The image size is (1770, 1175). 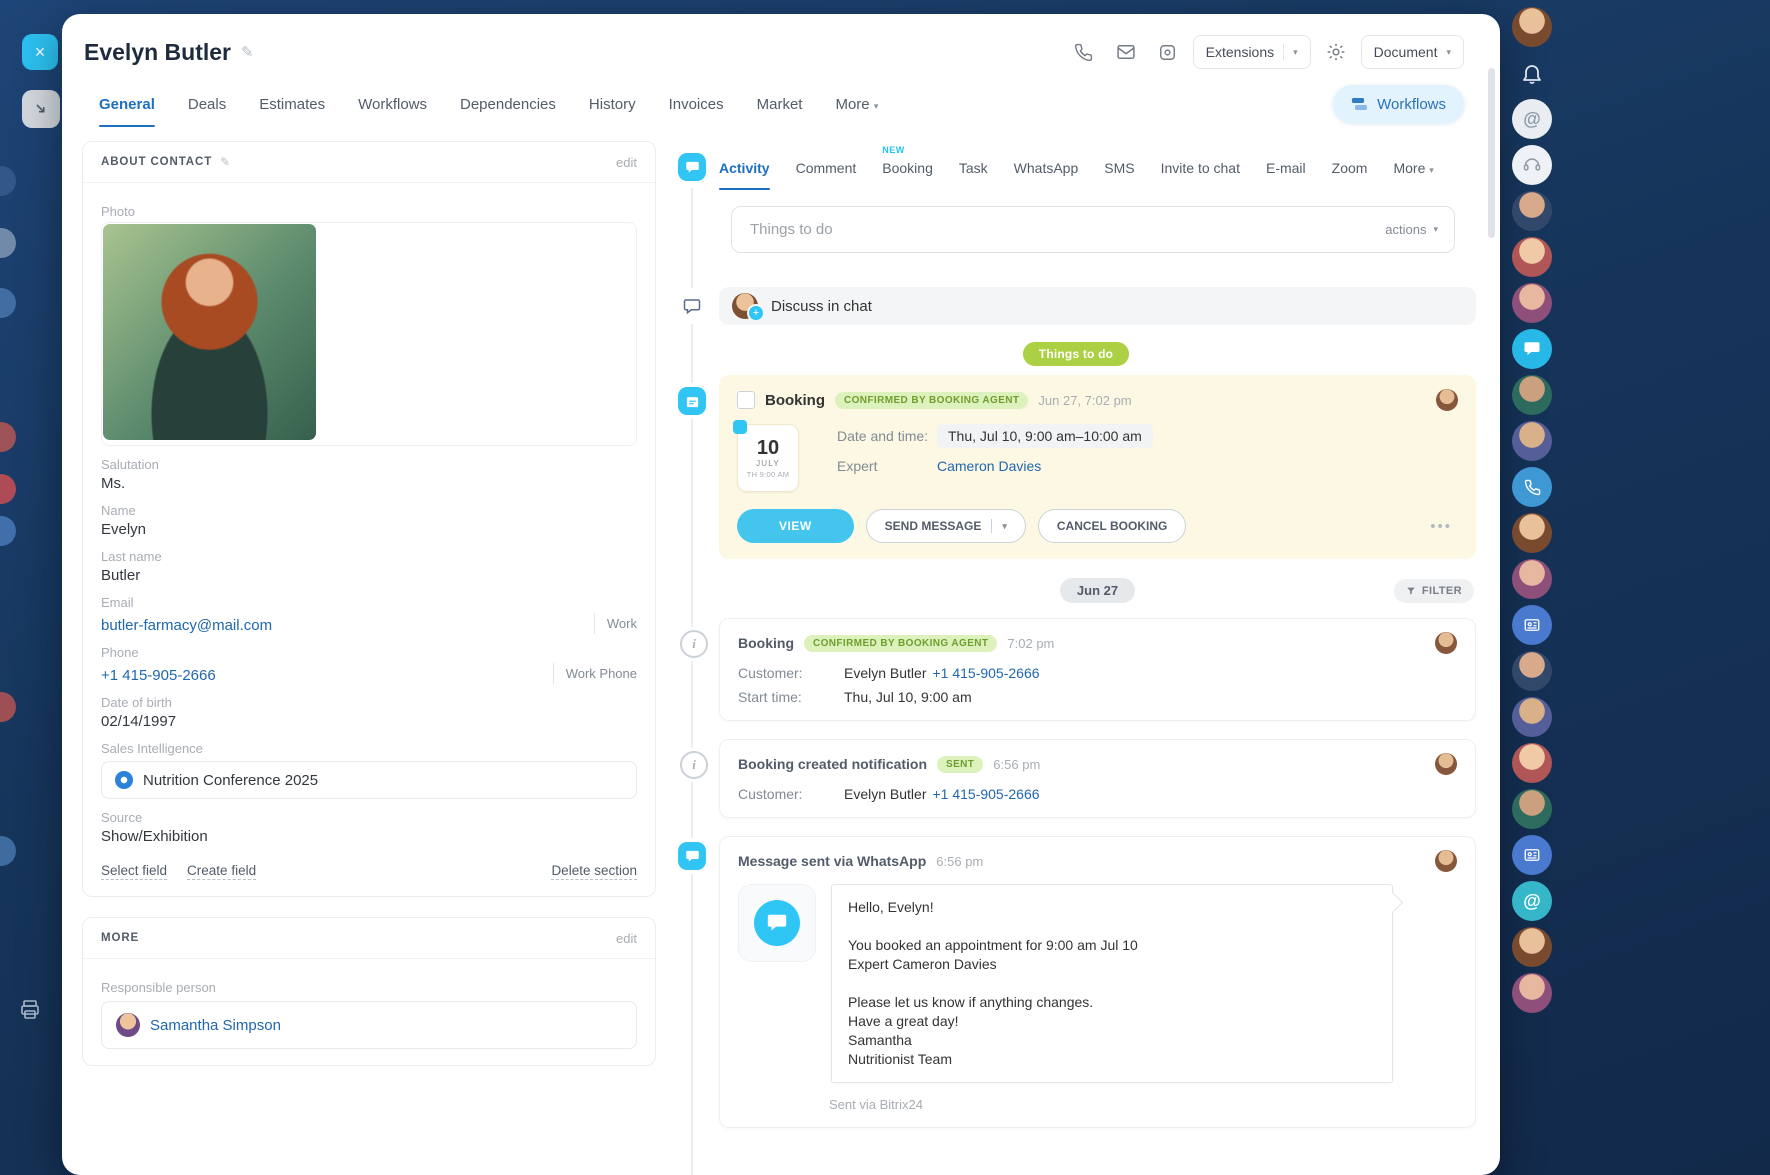 What do you see at coordinates (795, 526) in the screenshot?
I see `view-button: VIEW` at bounding box center [795, 526].